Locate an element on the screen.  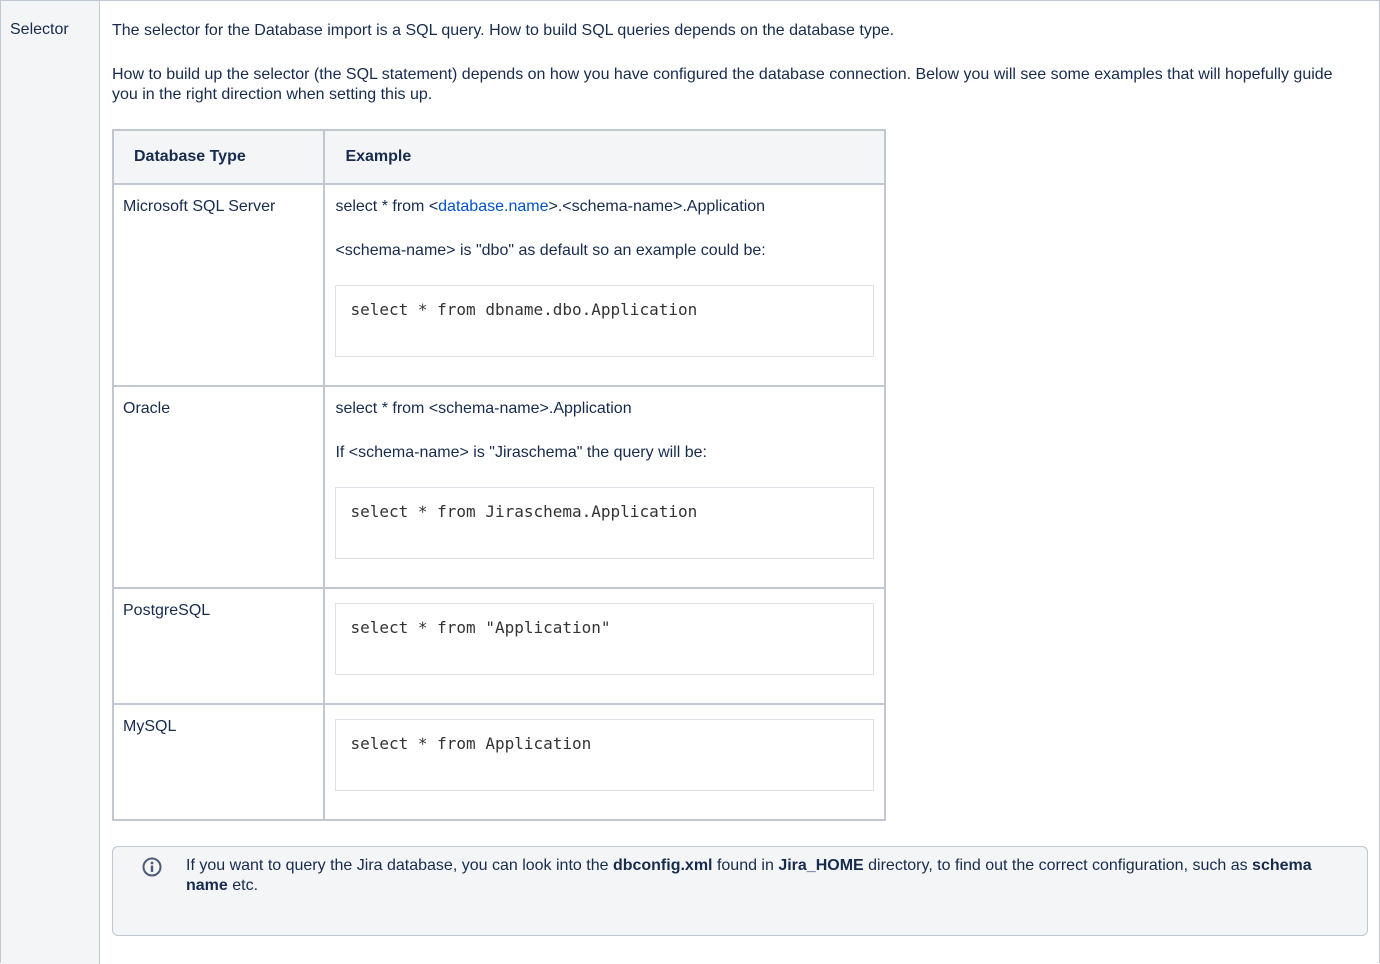
cell-database-type: MySQL is located at coordinates (218, 762).